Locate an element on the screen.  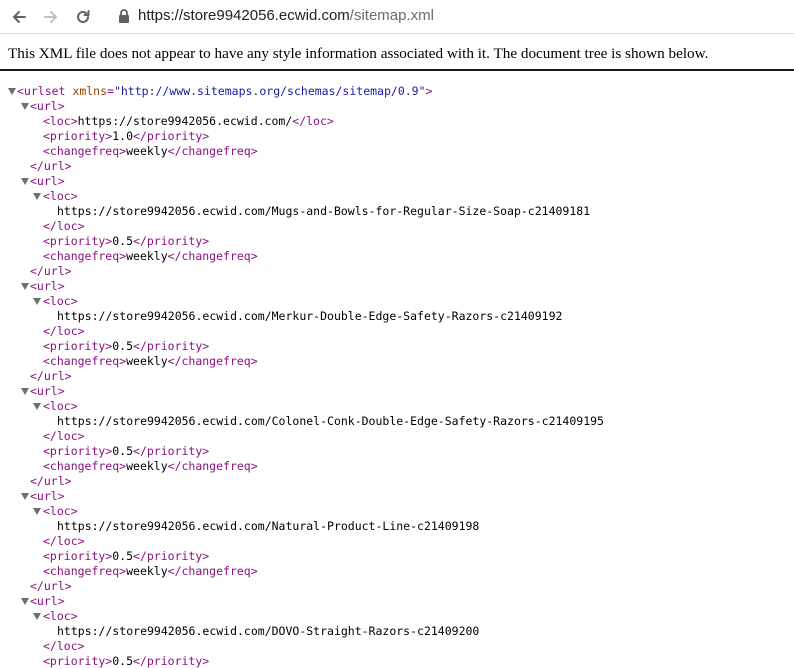
url-host: https://store9942056.ecwid.com is located at coordinates (244, 15).